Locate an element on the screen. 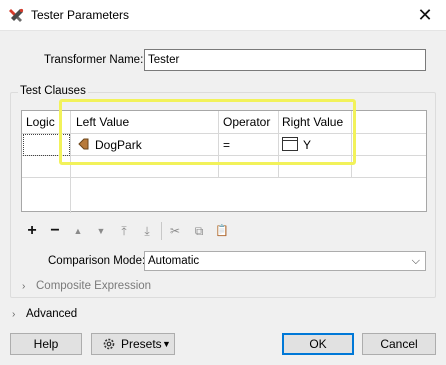 This screenshot has width=446, height=365. presets-label: Presets is located at coordinates (141, 344).